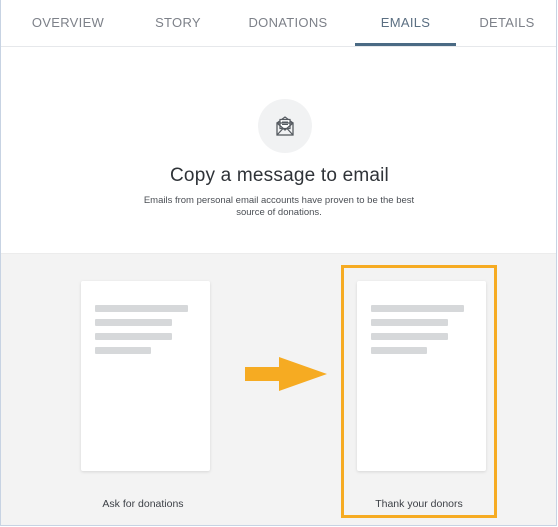 This screenshot has width=558, height=527. What do you see at coordinates (68, 23) in the screenshot?
I see `tab-overview: OVERVIEW` at bounding box center [68, 23].